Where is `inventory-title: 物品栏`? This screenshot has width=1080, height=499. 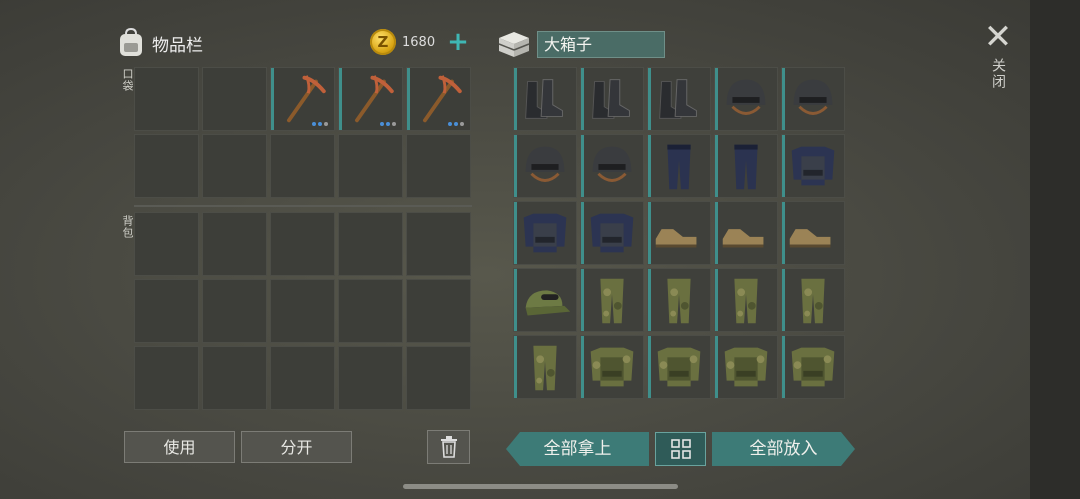 inventory-title: 物品栏 is located at coordinates (177, 45).